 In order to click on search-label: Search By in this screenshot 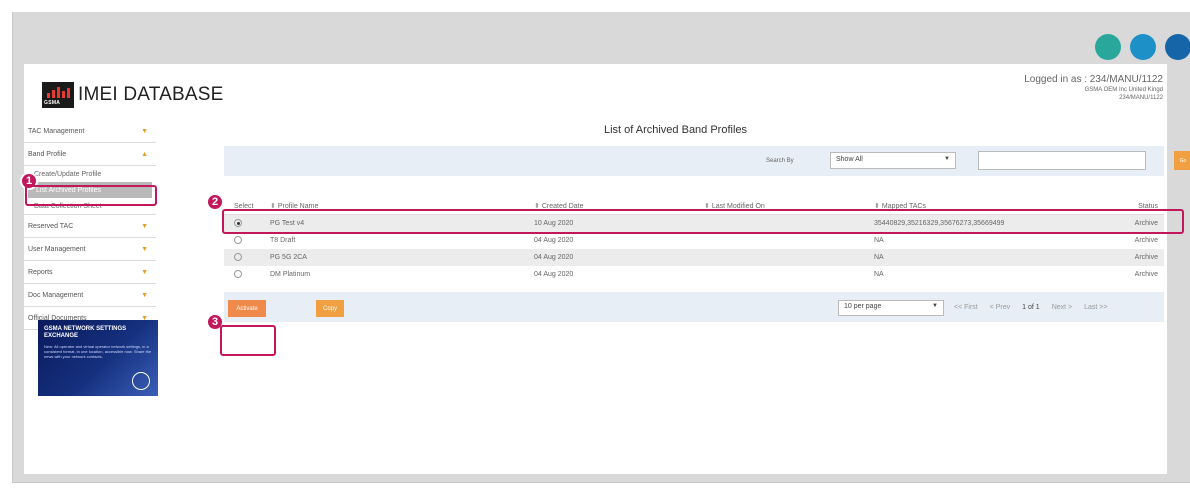, I will do `click(780, 161)`.